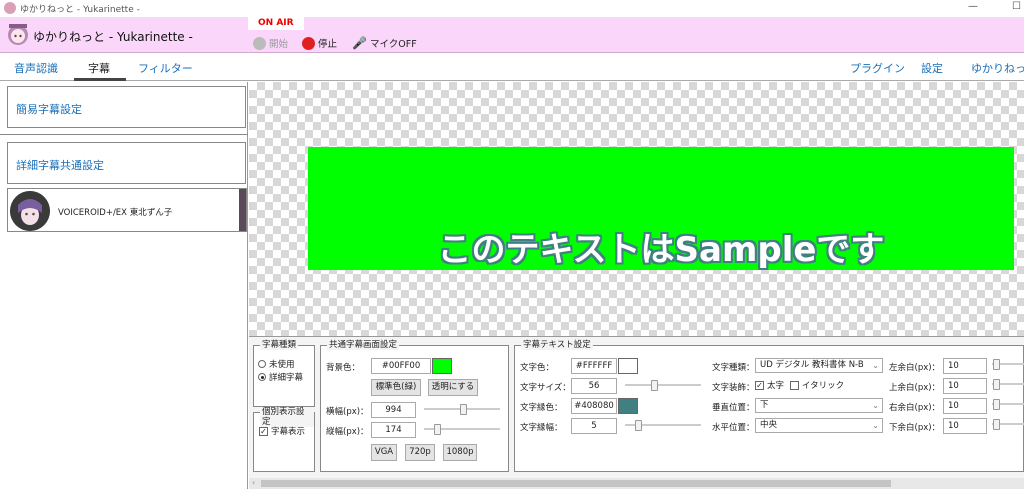 This screenshot has width=1024, height=489. What do you see at coordinates (819, 425) in the screenshot?
I see `hpos-select: 中央 ⌄` at bounding box center [819, 425].